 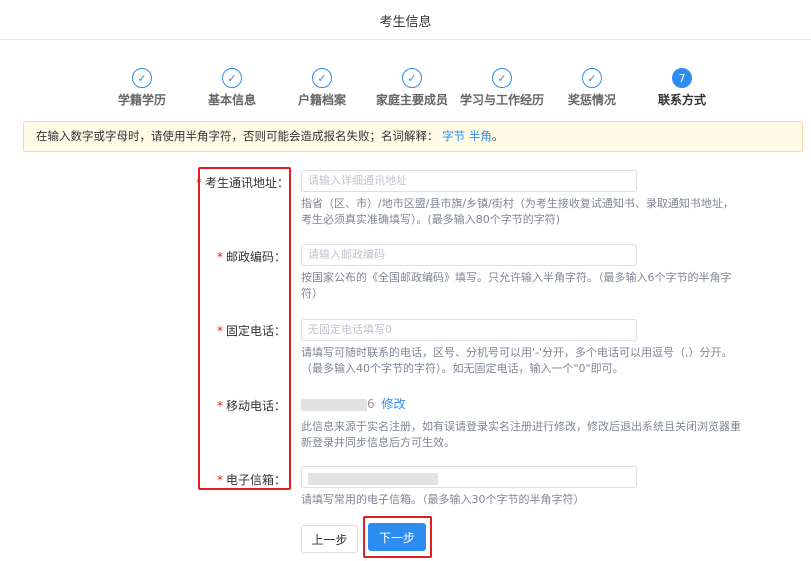 I want to click on email-input, so click(x=469, y=477).